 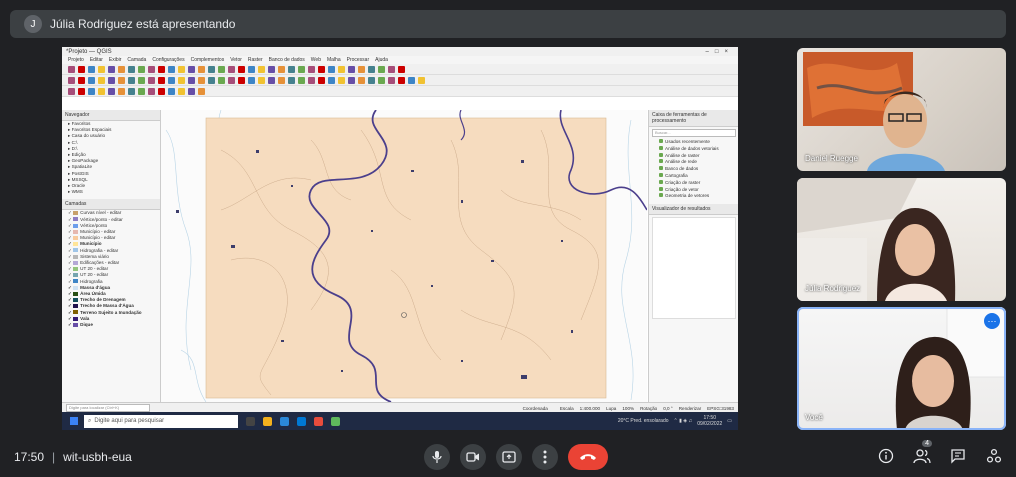 What do you see at coordinates (236, 60) in the screenshot?
I see `qgis-menu-item: Vetor` at bounding box center [236, 60].